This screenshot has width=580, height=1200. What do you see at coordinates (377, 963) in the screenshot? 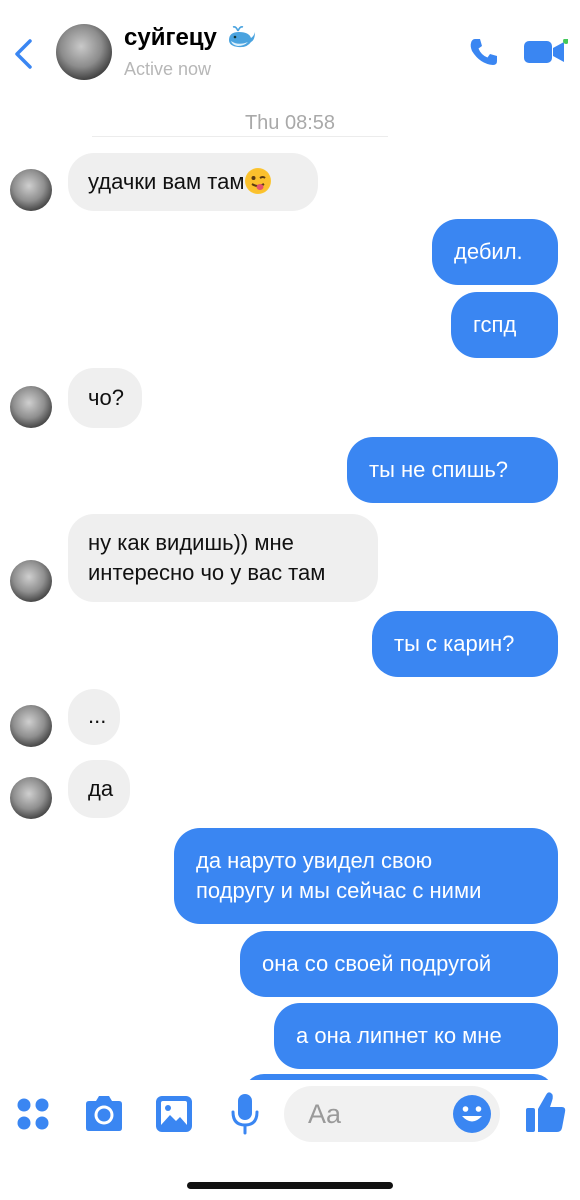
I see `message-text: она со своей подругой` at bounding box center [377, 963].